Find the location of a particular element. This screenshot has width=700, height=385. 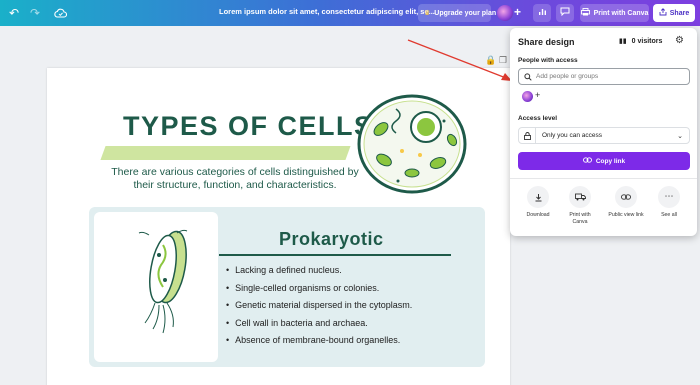

option-label: See all is located at coordinates (669, 215).